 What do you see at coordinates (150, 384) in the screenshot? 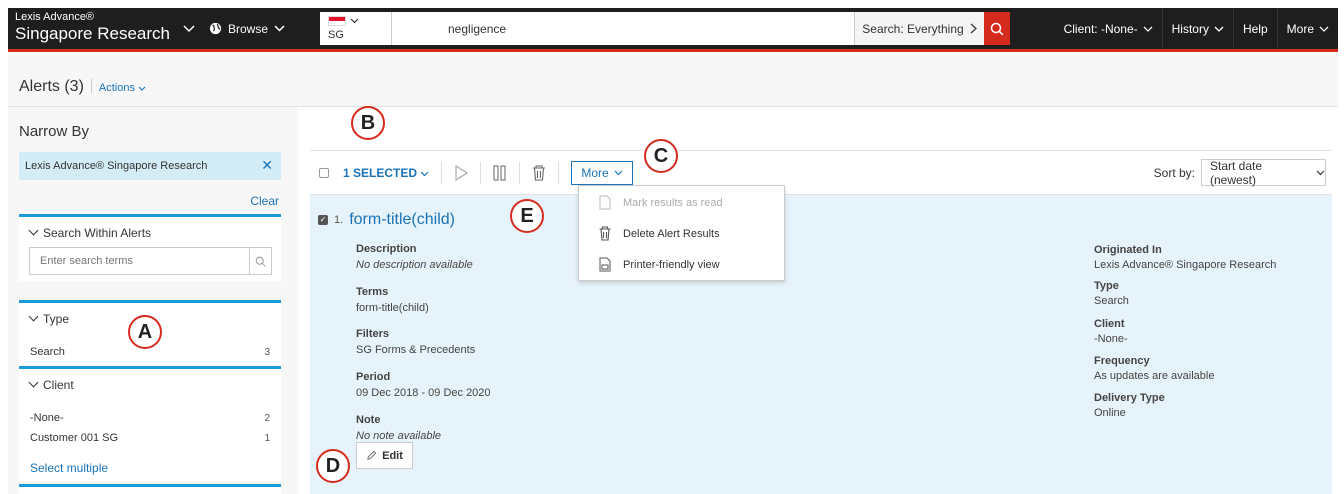
I see `client-filter-toggle: Client` at bounding box center [150, 384].